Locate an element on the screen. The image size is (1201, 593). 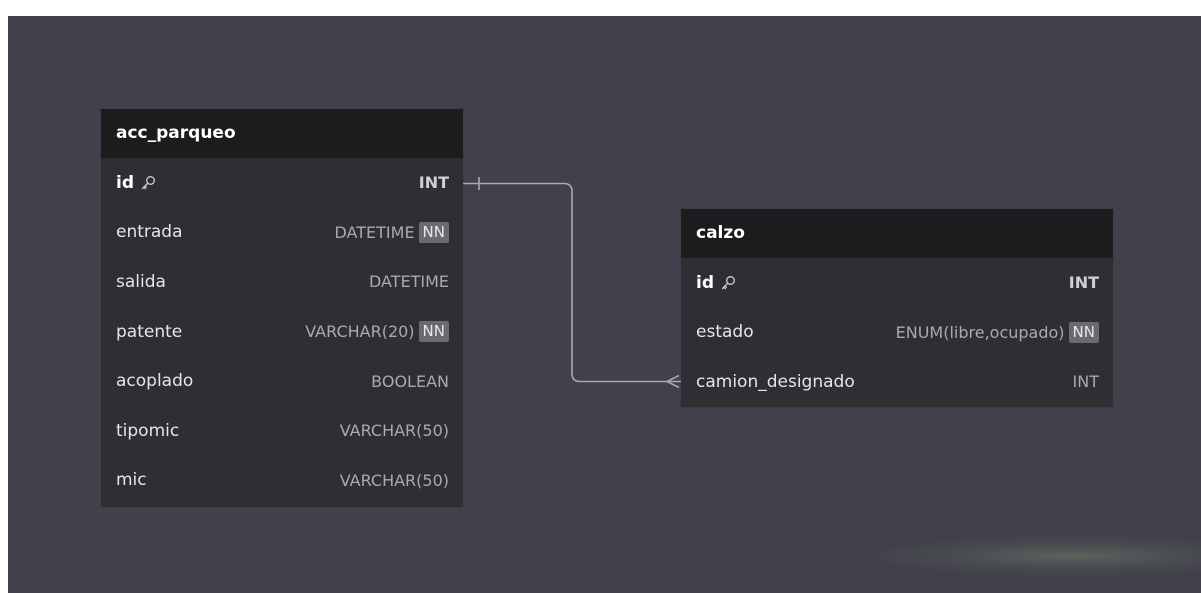
column-name: mic is located at coordinates (131, 480).